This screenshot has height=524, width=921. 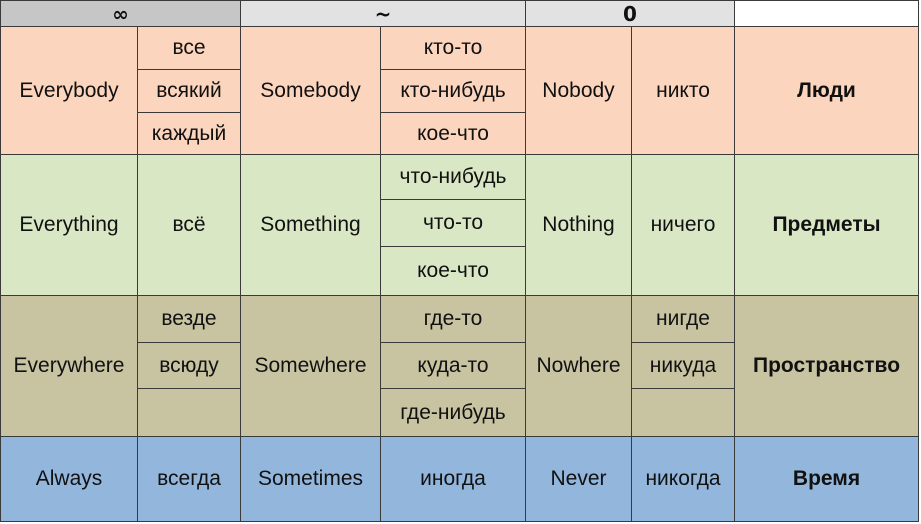 I want to click on time-english-some: Sometimes, so click(x=311, y=479).